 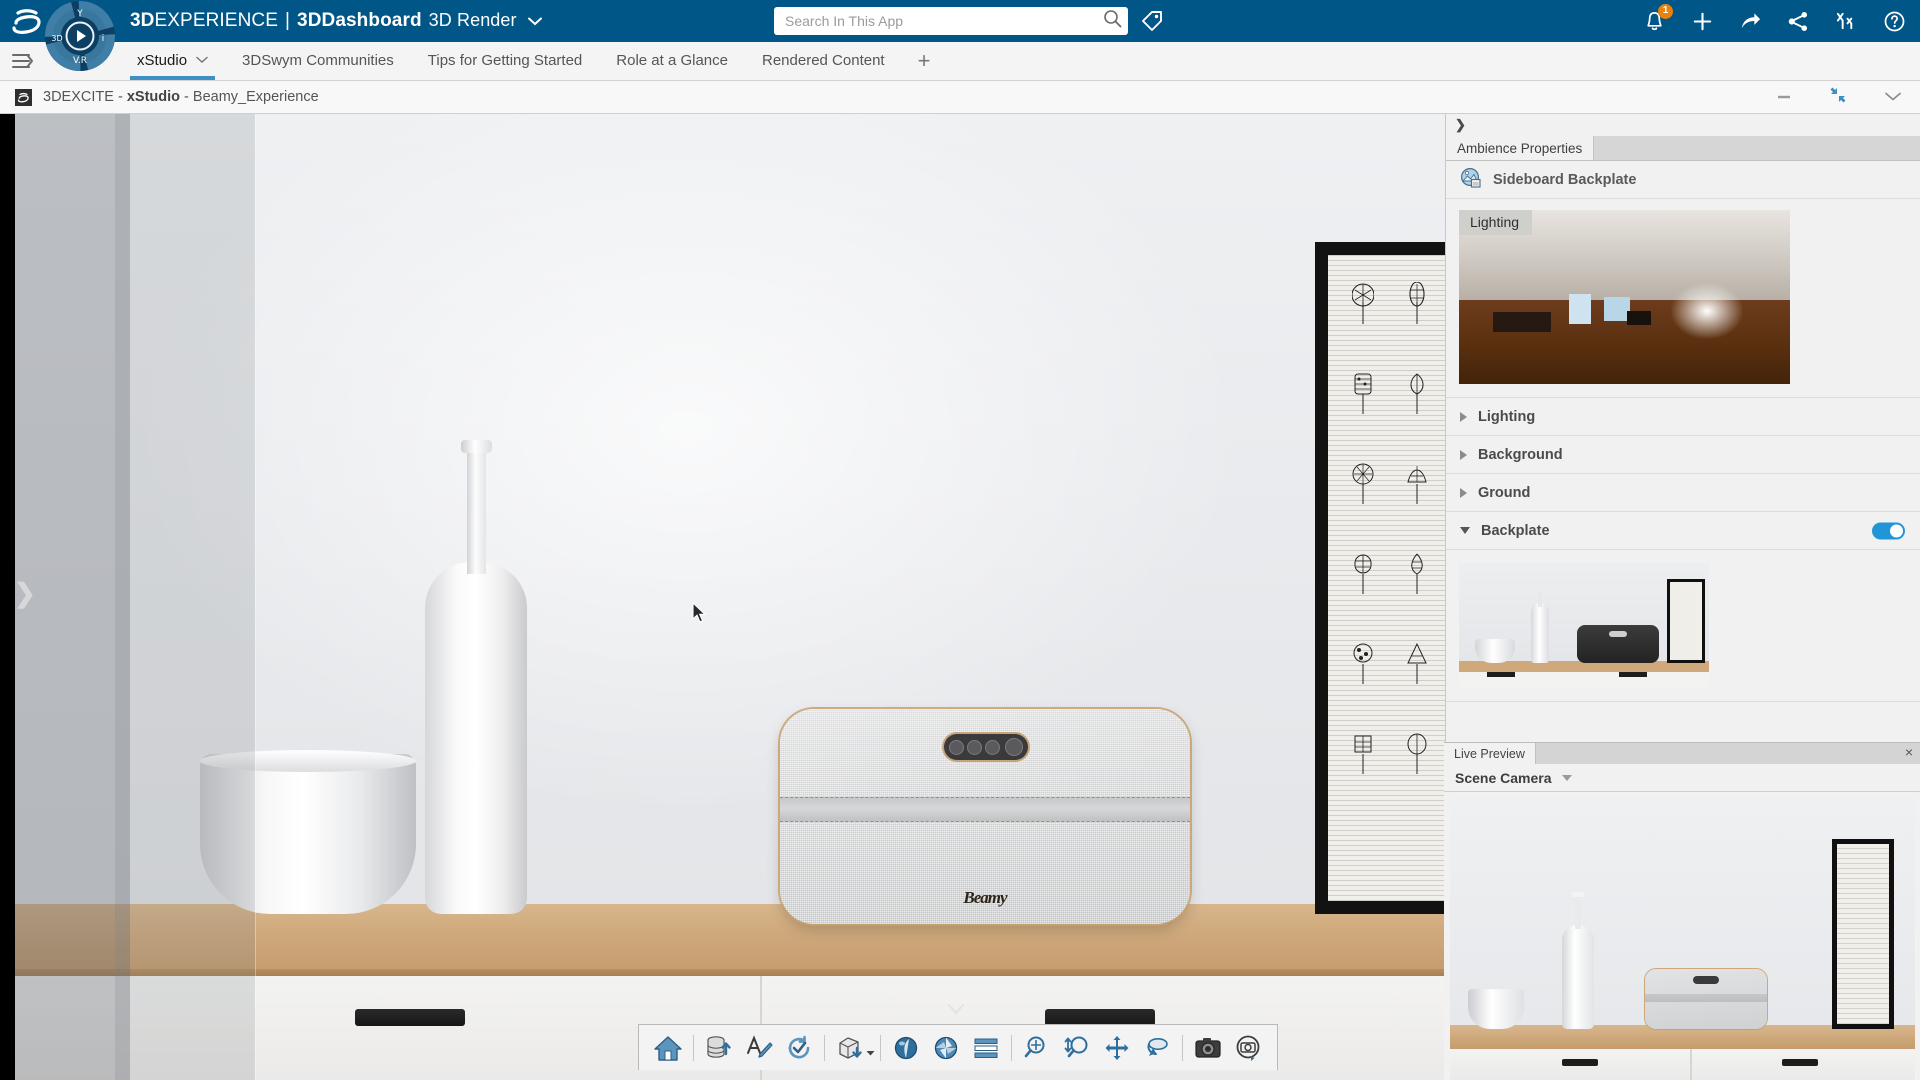 What do you see at coordinates (1683, 493) in the screenshot?
I see `section-ground: Ground` at bounding box center [1683, 493].